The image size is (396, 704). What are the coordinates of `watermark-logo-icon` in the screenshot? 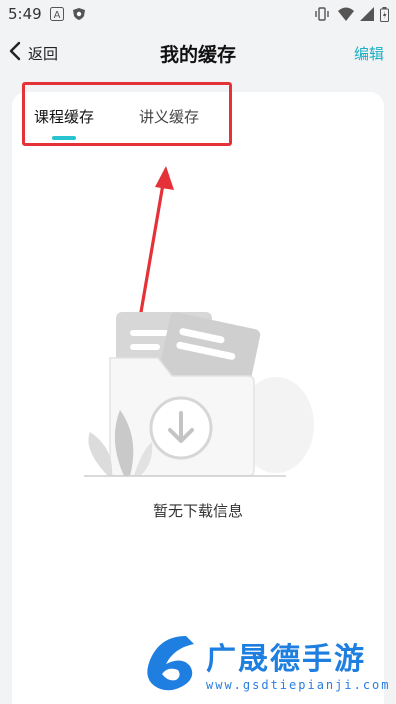 It's located at (170, 664).